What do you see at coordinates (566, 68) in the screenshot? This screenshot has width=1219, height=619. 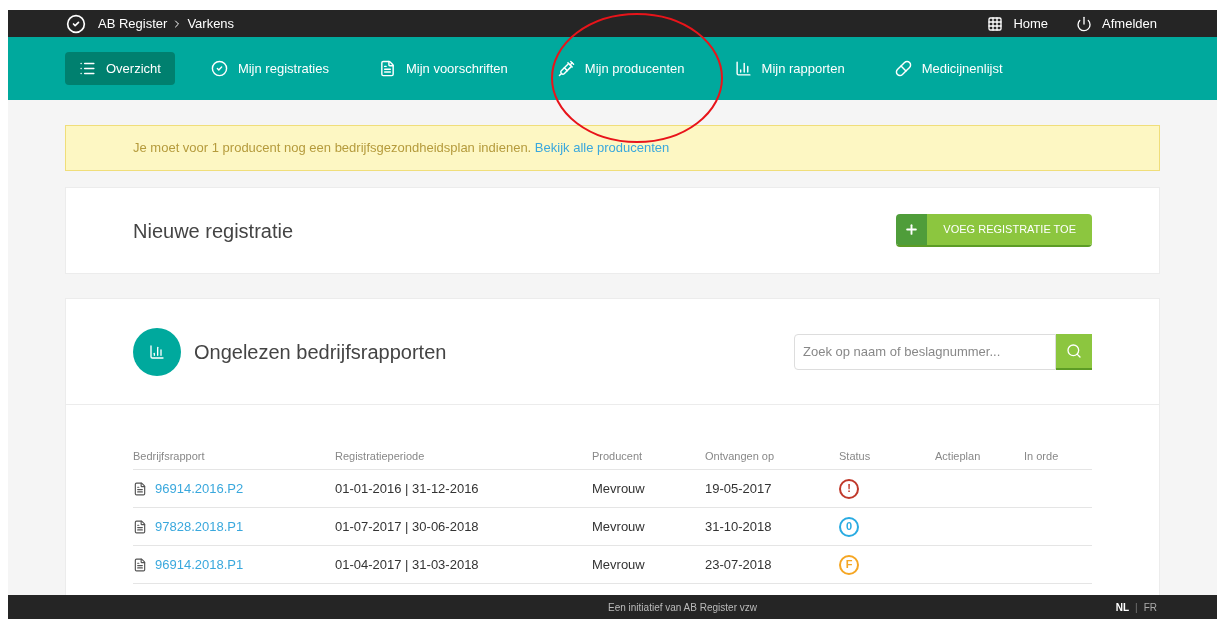 I see `syringe-icon` at bounding box center [566, 68].